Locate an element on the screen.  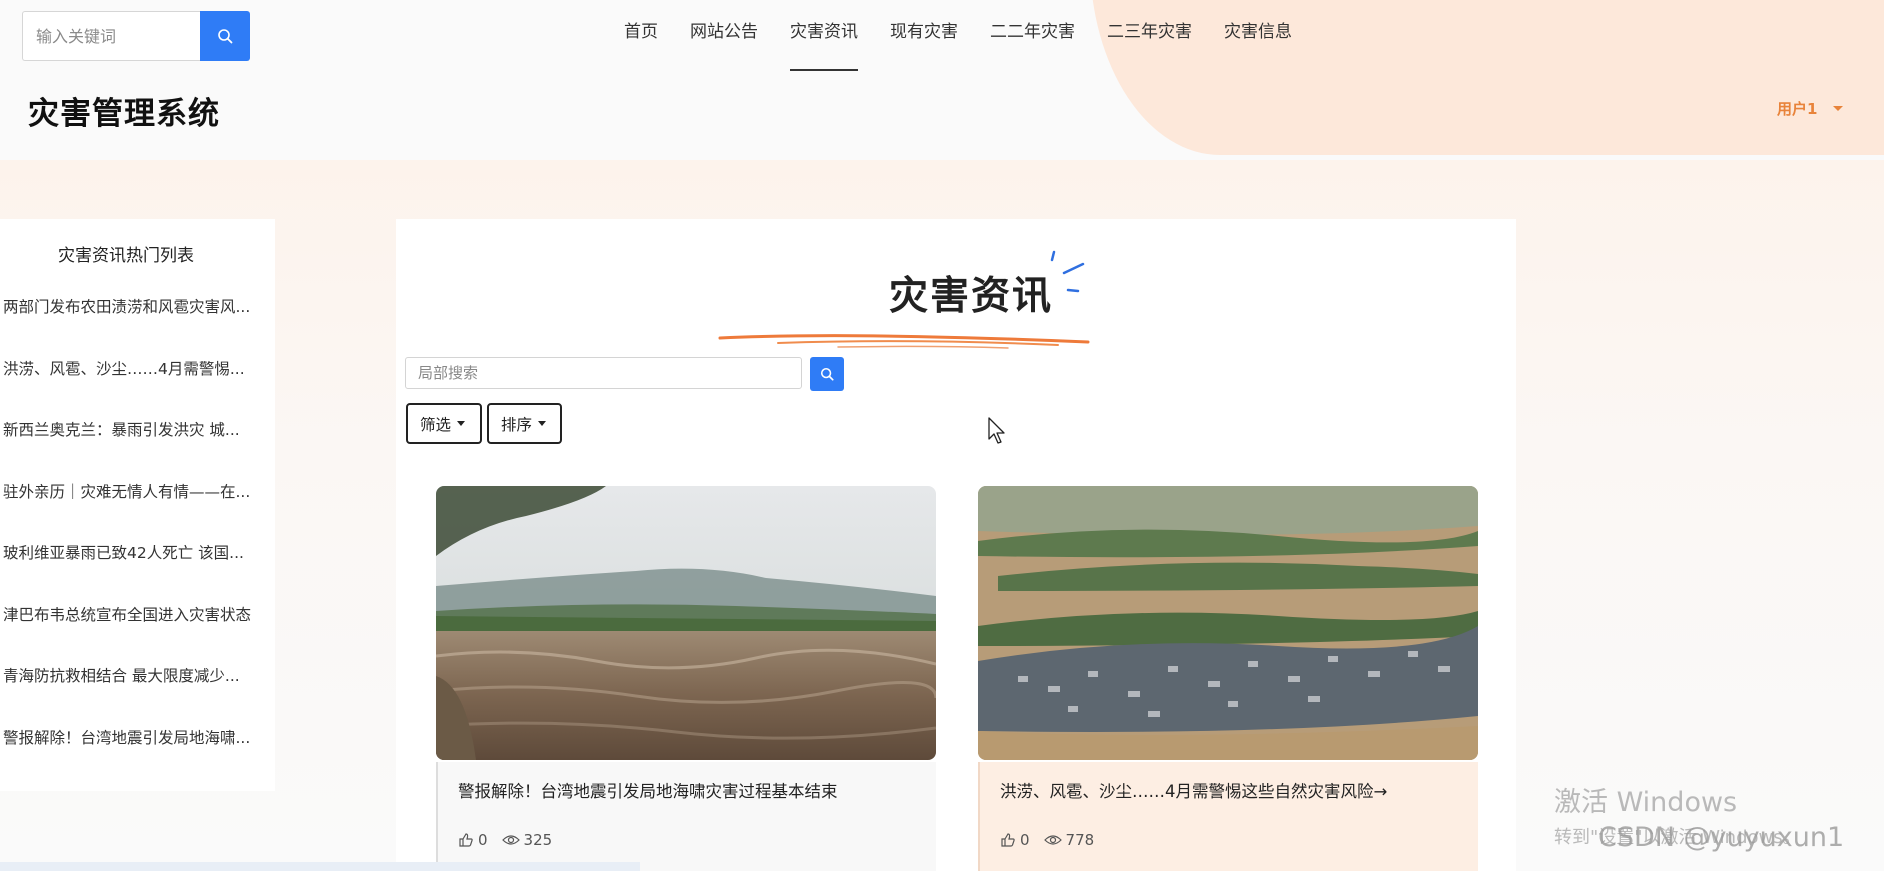
csdn-watermark: CSDN @yuyuxun1 is located at coordinates (1721, 837).